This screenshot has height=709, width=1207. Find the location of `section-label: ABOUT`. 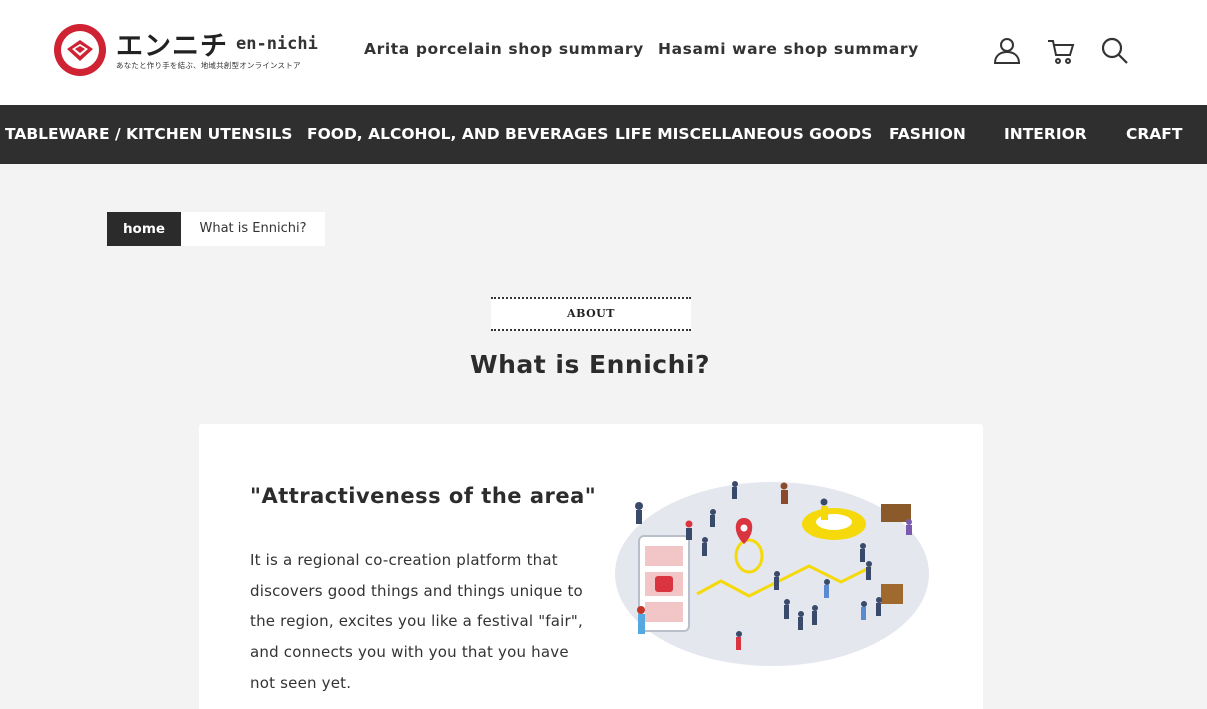

section-label: ABOUT is located at coordinates (591, 314).